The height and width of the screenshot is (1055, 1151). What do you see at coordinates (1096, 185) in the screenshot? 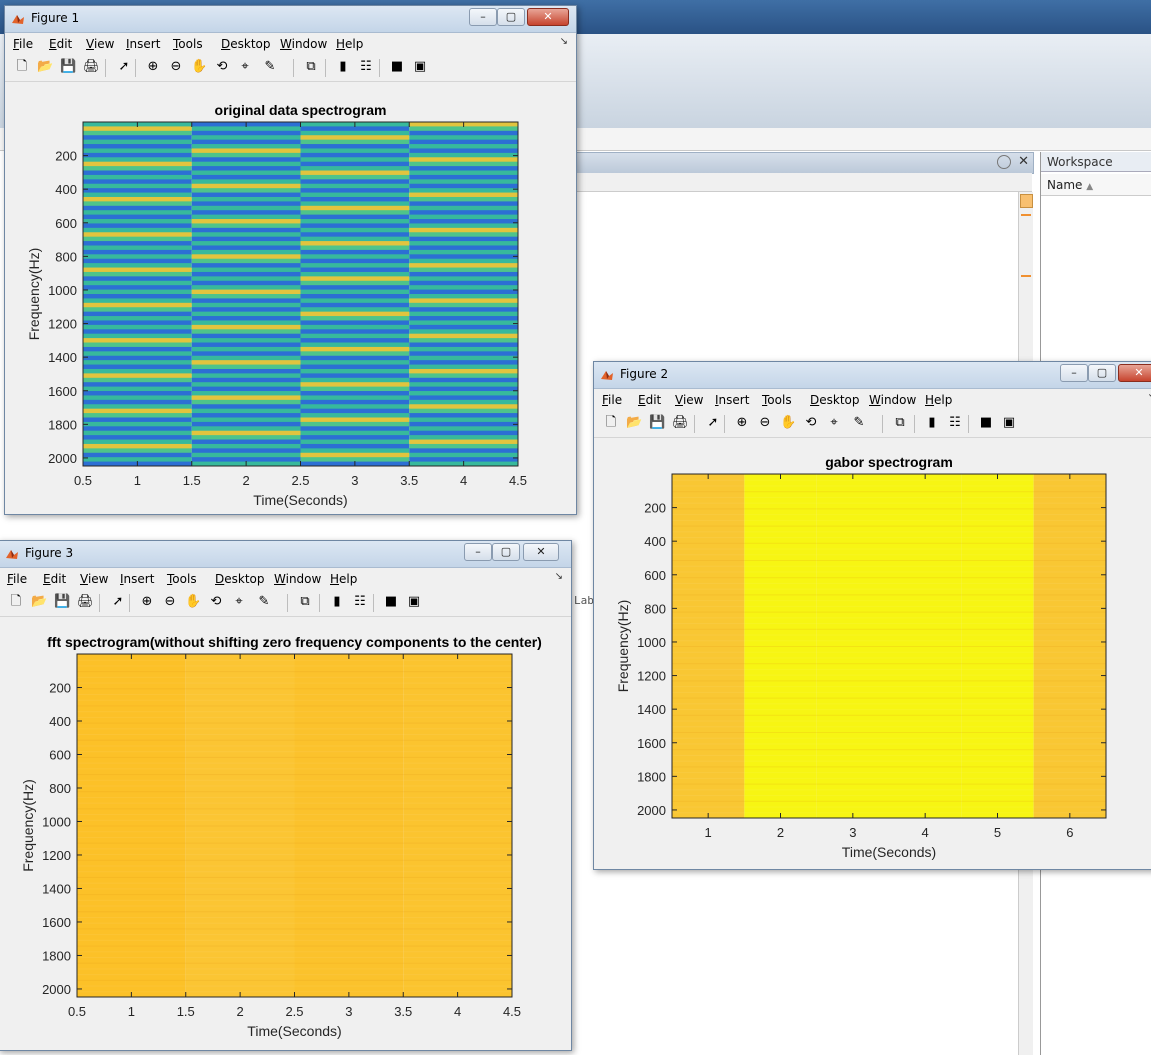
I see `workspace-name-column: Name ▲` at bounding box center [1096, 185].